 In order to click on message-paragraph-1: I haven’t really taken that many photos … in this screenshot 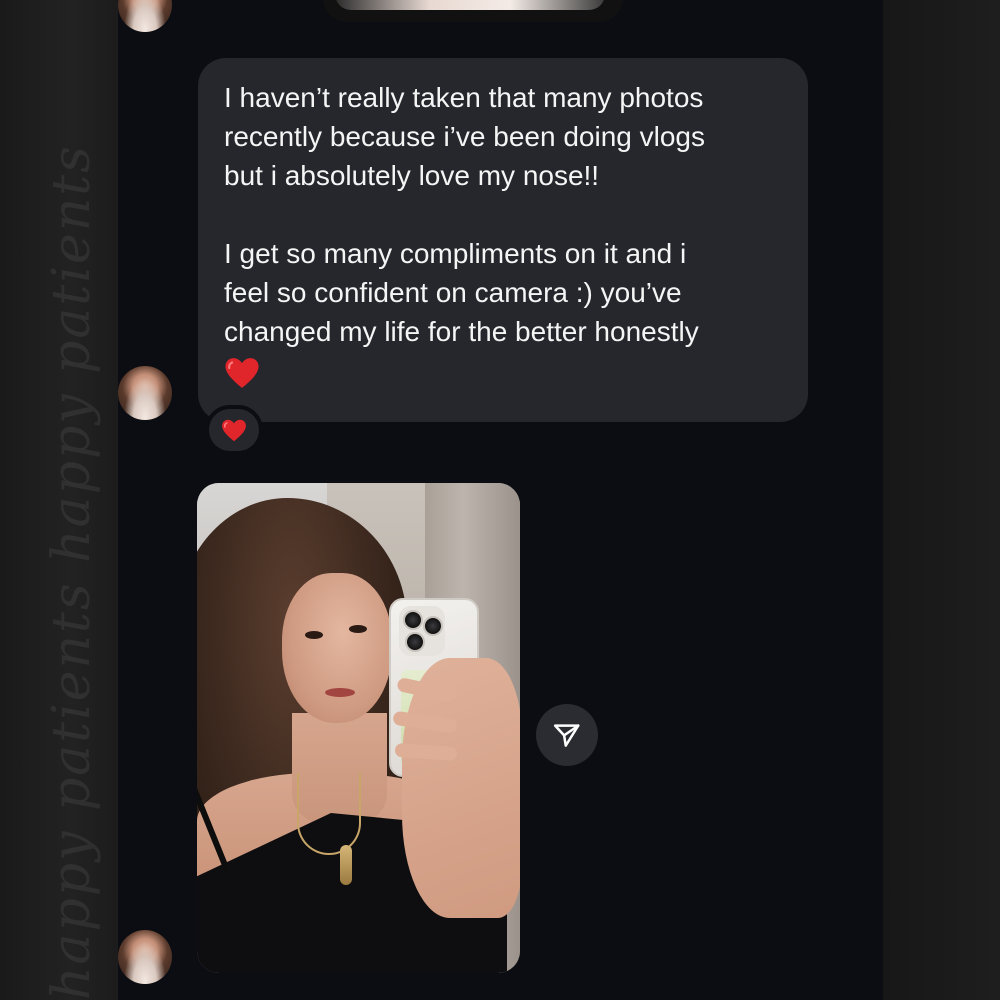, I will do `click(464, 136)`.